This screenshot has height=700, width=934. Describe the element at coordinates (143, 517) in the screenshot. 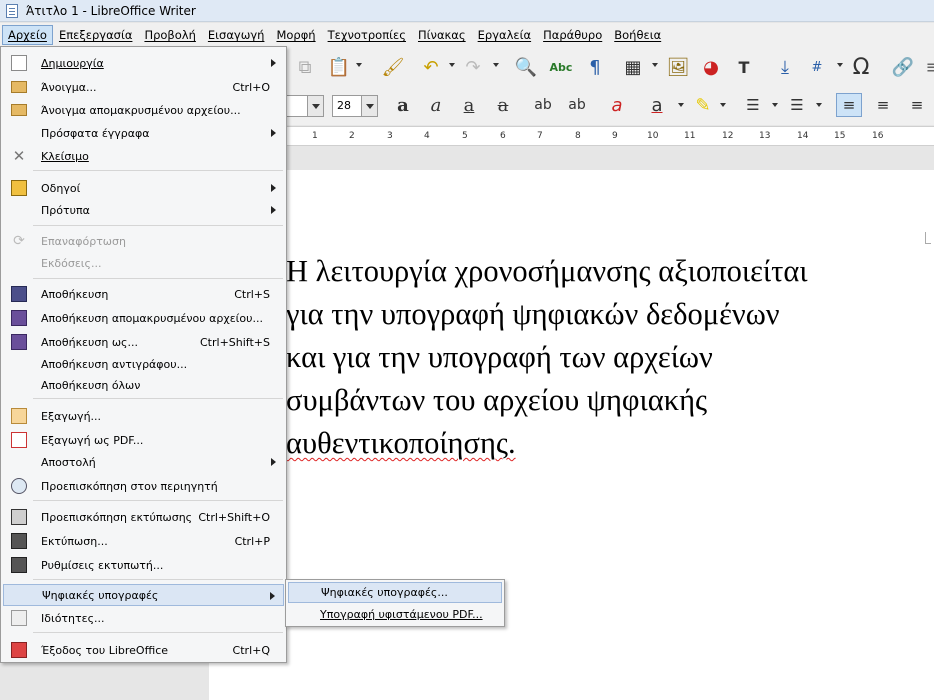

I see `menu-item-print-preview: Προεπισκόπηση εκτύπωσης Ctrl+Shift+O` at that location.